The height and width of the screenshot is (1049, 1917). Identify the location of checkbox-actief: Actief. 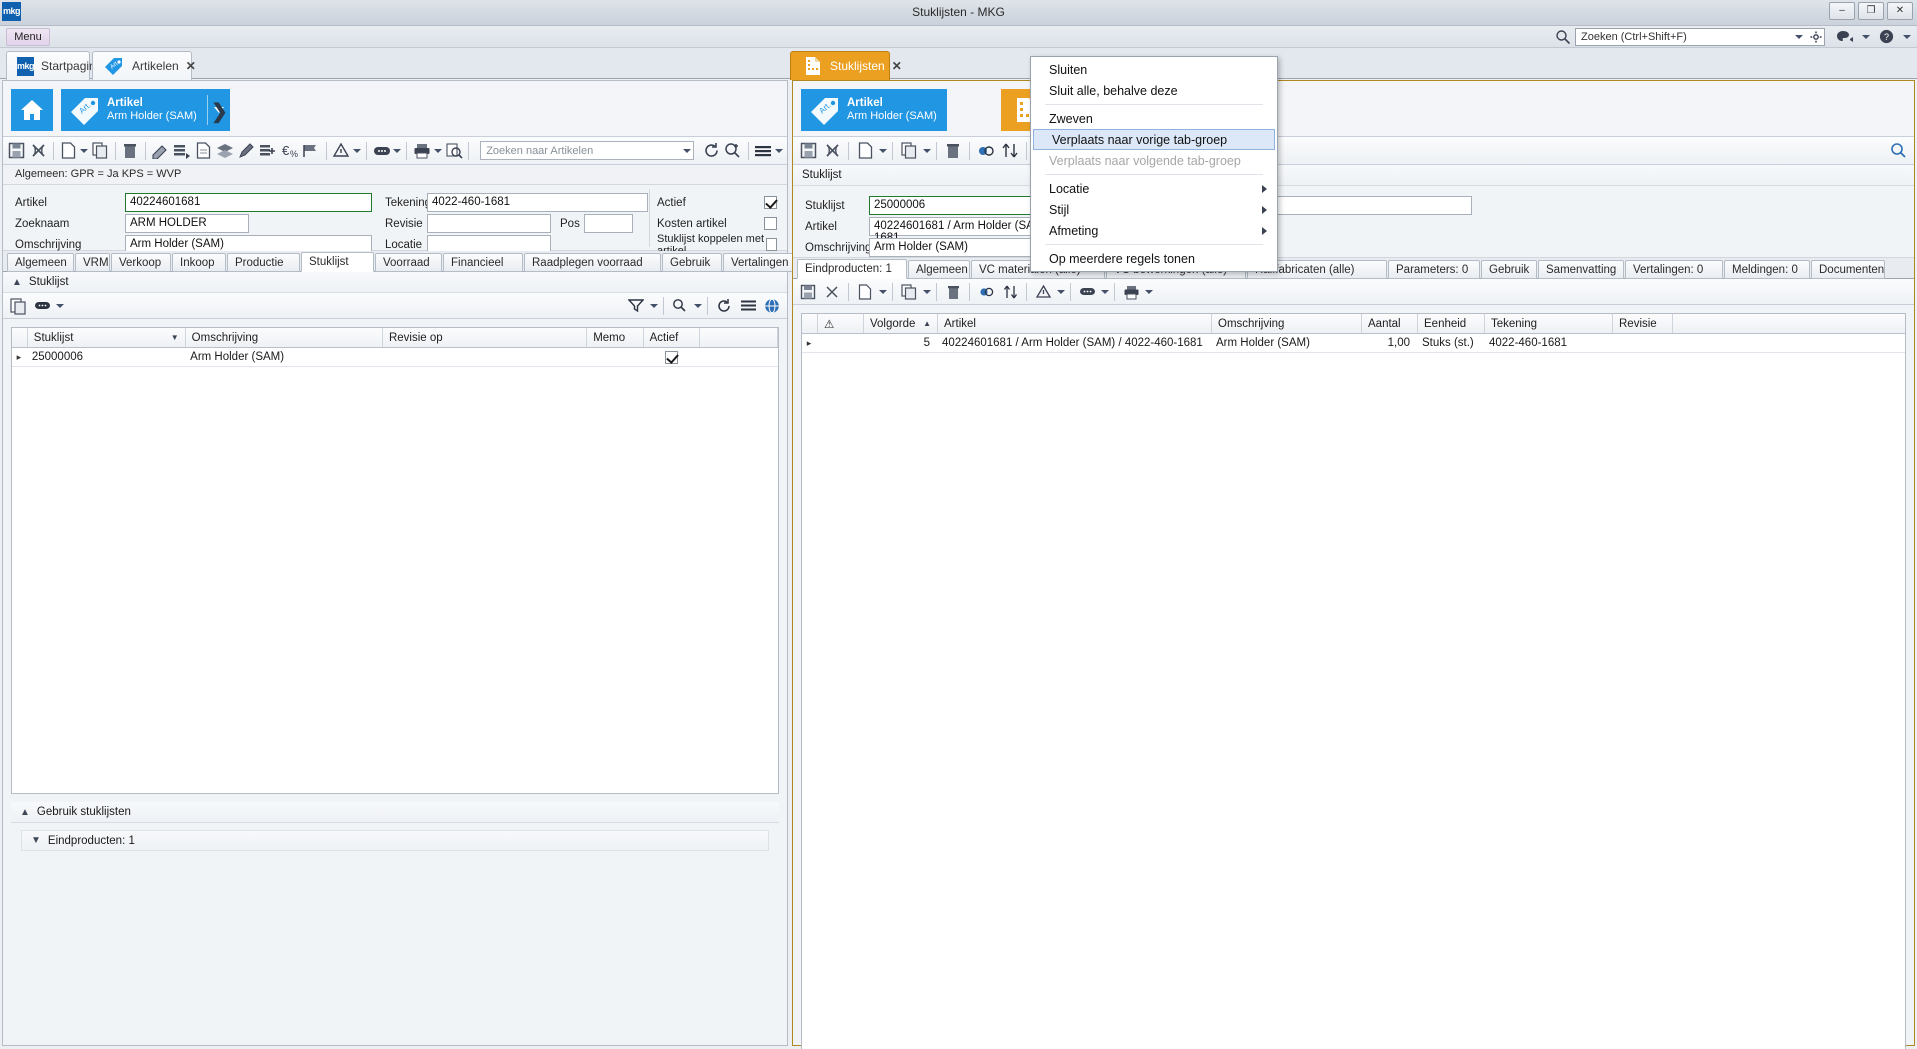
(717, 202).